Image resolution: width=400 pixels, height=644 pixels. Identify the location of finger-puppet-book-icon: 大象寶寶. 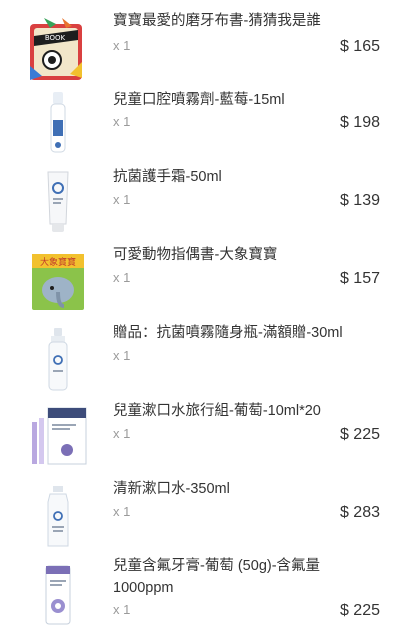
(58, 281).